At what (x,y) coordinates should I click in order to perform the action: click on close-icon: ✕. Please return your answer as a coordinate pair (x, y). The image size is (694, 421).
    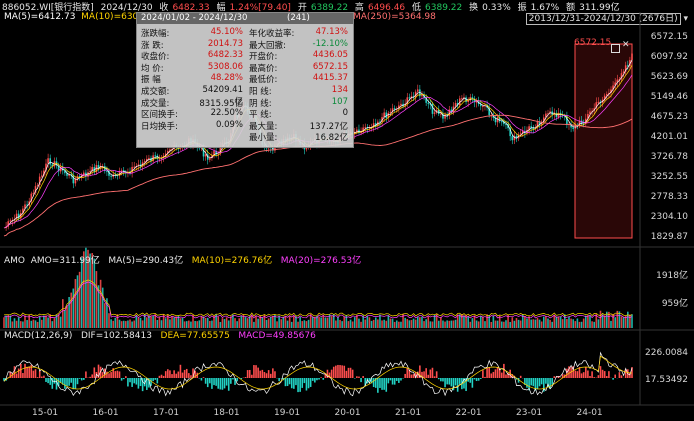
    Looking at the image, I should click on (626, 45).